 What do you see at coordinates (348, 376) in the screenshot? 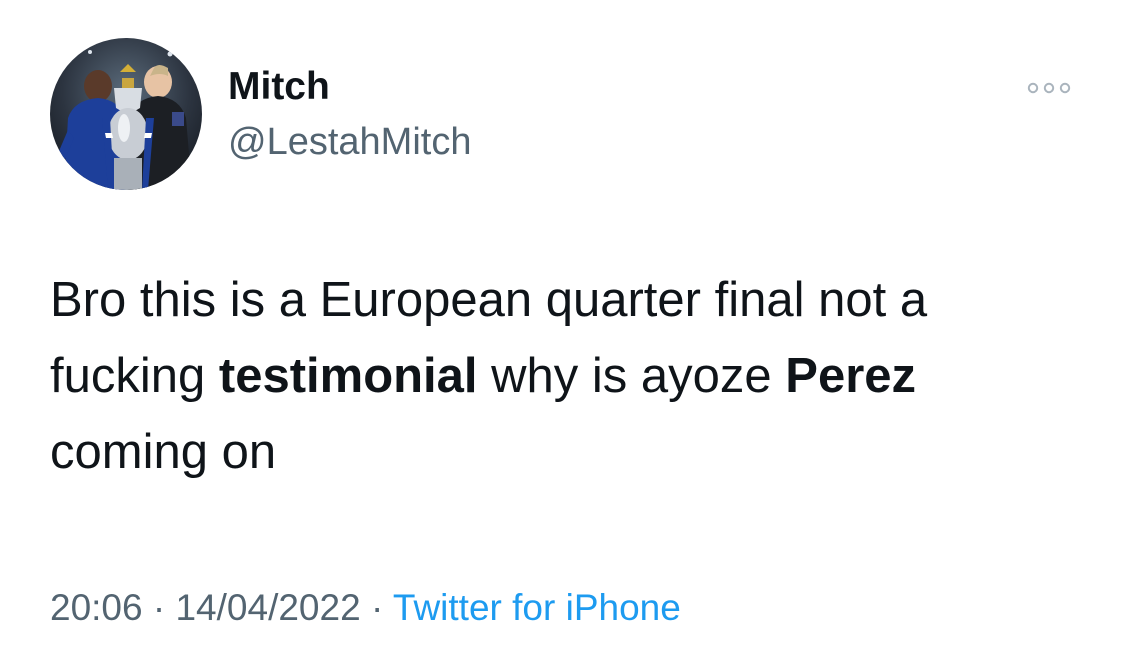
I see `tweet-text-bold-segment: testimonial` at bounding box center [348, 376].